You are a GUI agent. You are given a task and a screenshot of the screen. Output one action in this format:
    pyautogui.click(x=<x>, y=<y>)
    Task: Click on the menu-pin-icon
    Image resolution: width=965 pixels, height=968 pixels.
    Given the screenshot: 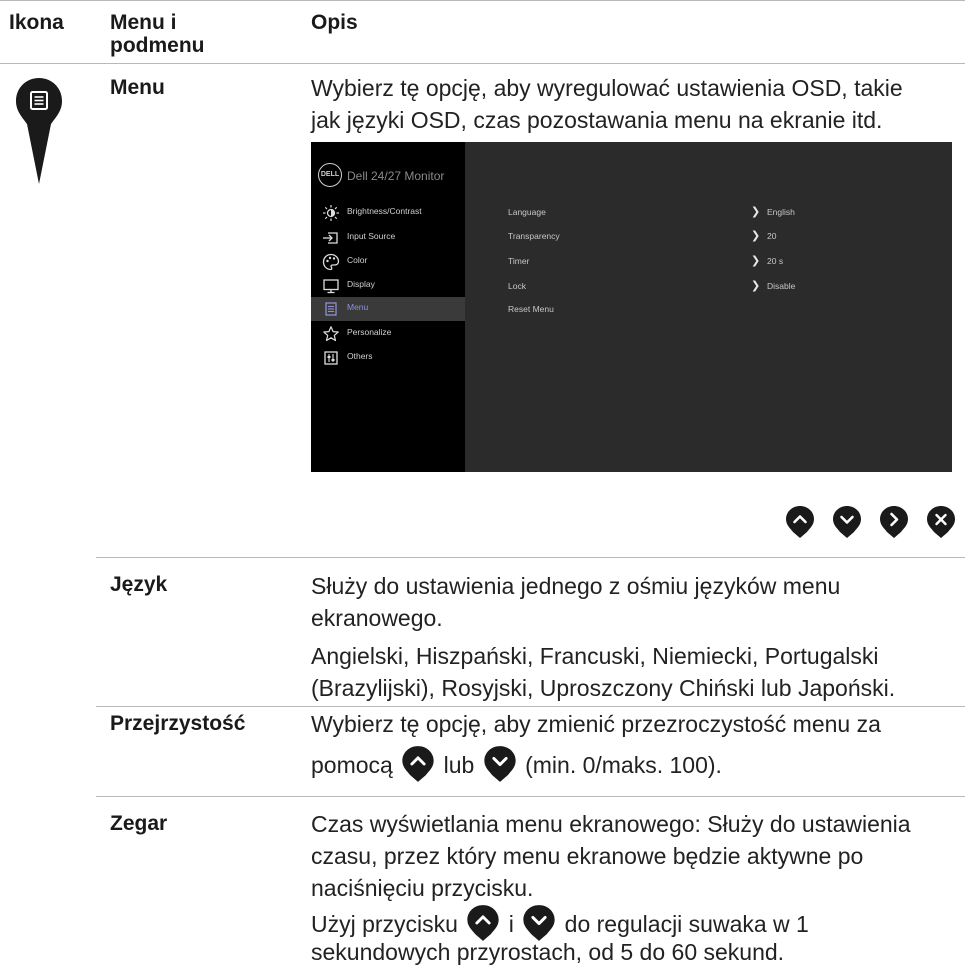 What is the action you would take?
    pyautogui.click(x=39, y=131)
    